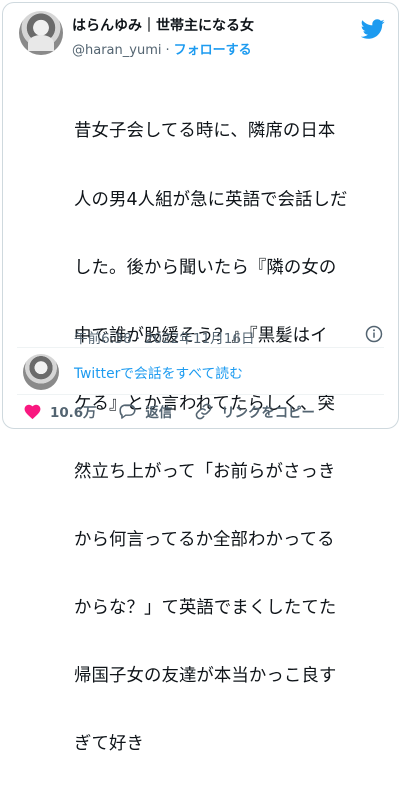  I want to click on reply-button: 返信, so click(145, 411).